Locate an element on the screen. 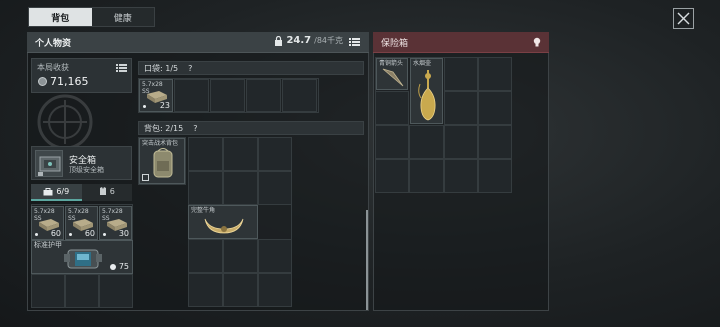 This screenshot has width=720, height=327. link-icon is located at coordinates (145, 177).